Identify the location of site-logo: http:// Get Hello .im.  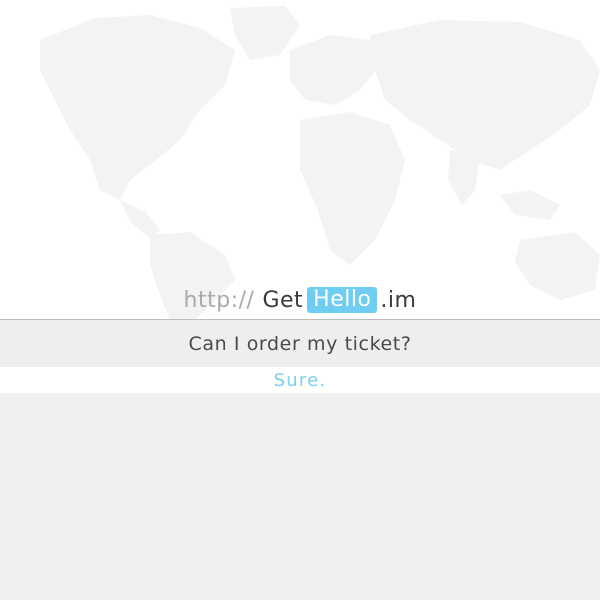
(300, 300).